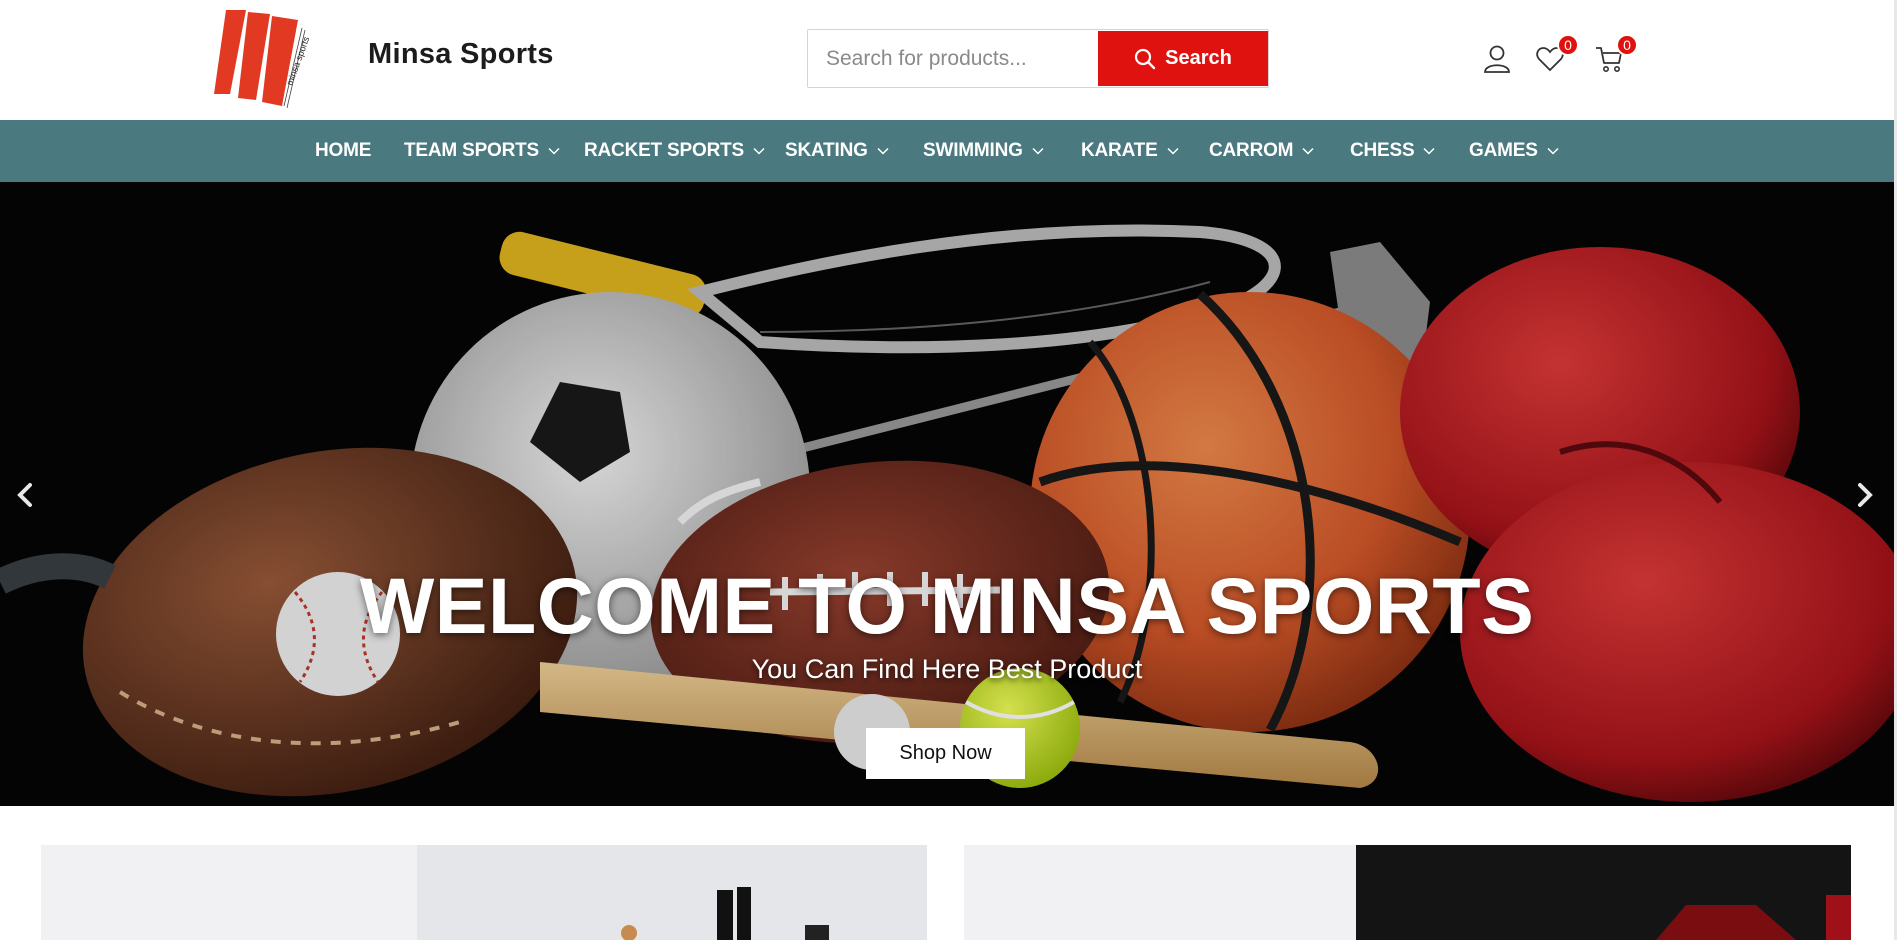  What do you see at coordinates (265, 58) in the screenshot?
I see `brand-logo: minsa sports` at bounding box center [265, 58].